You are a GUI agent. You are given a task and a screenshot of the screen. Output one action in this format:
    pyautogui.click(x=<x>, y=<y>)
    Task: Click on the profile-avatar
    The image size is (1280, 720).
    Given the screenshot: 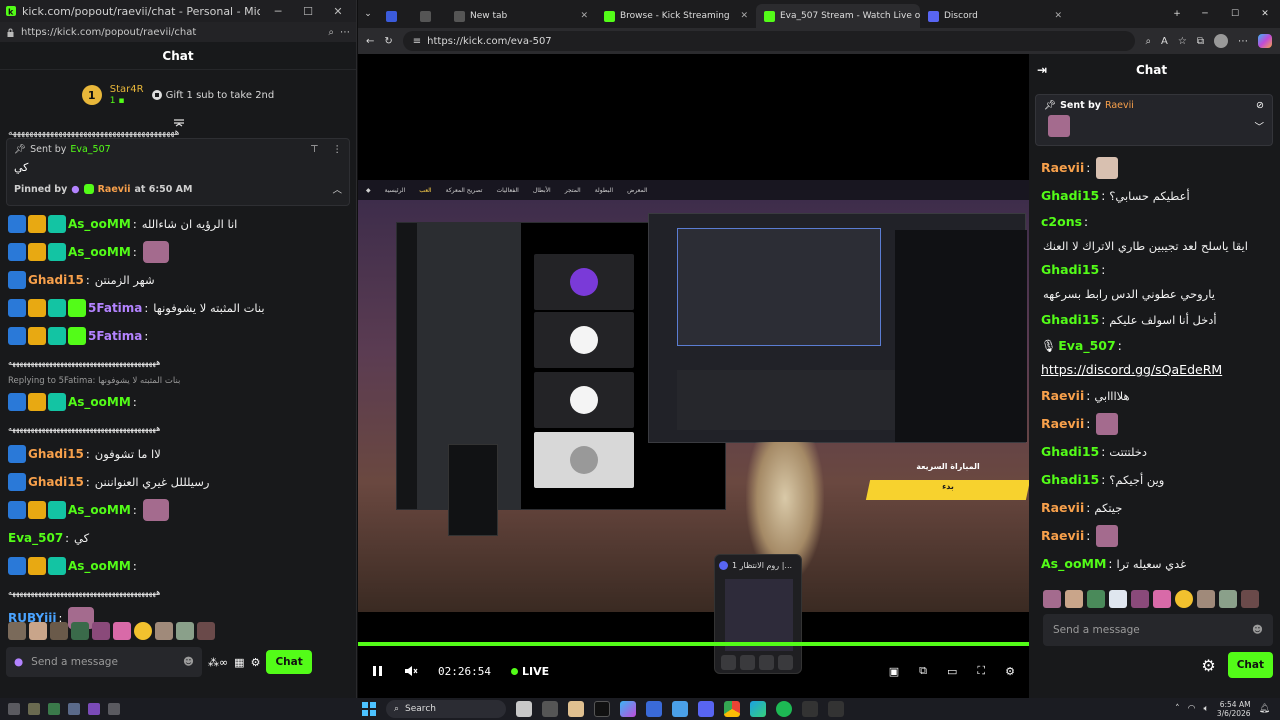 What is the action you would take?
    pyautogui.click(x=1221, y=41)
    